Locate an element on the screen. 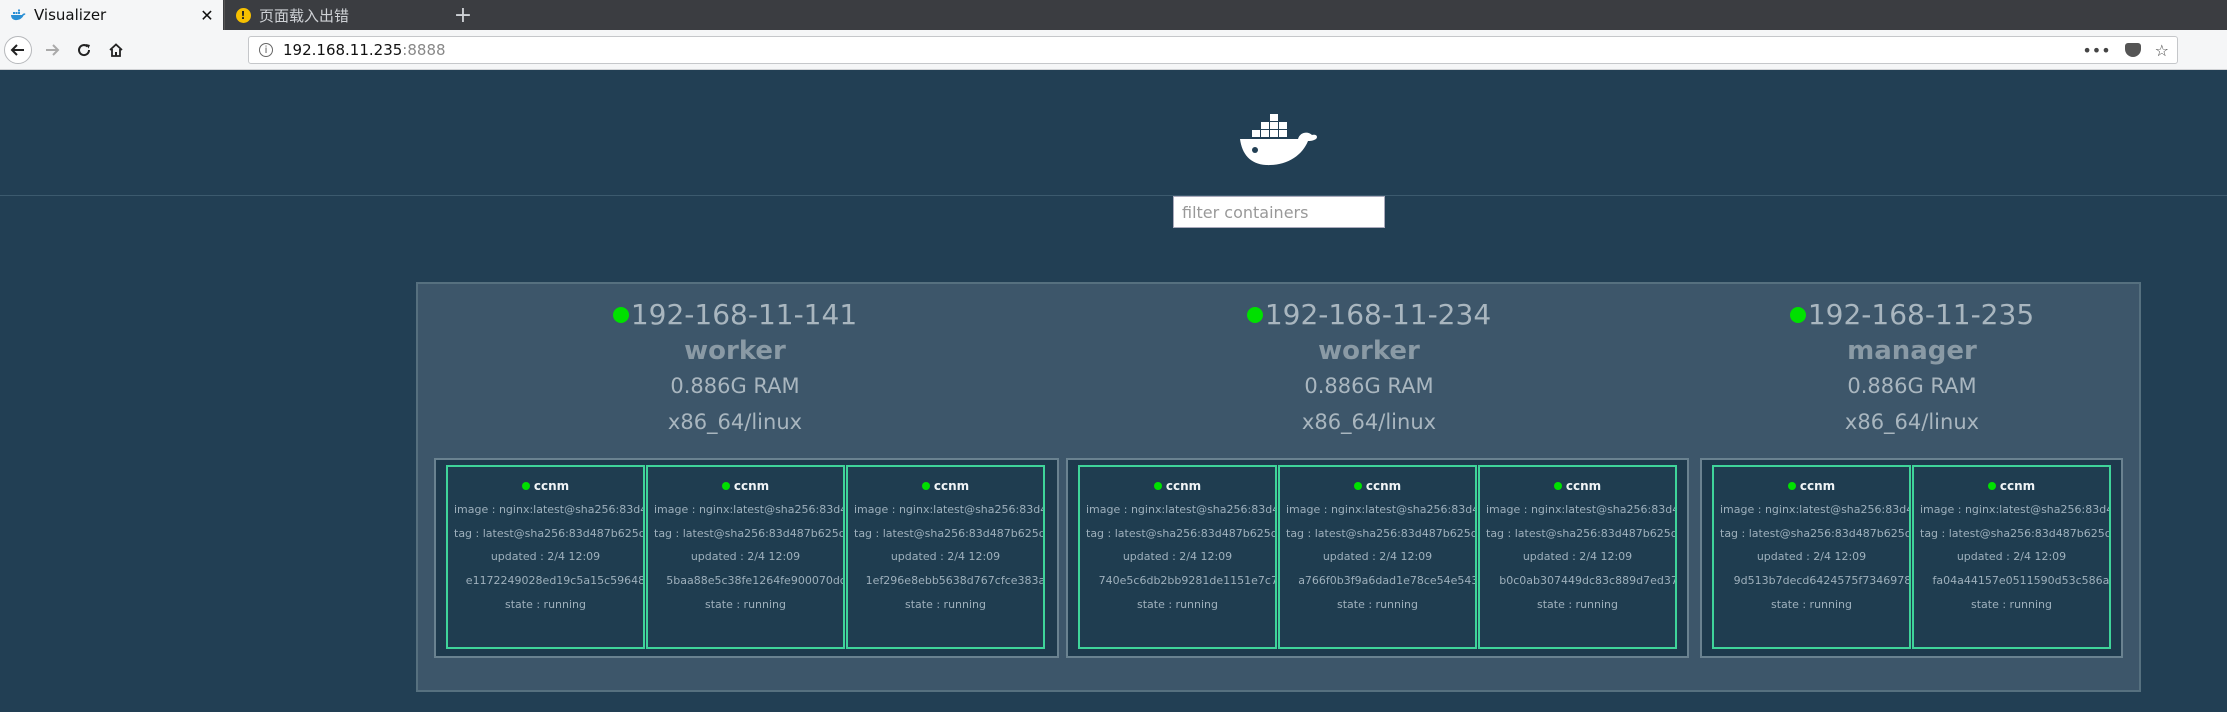 This screenshot has width=2227, height=712. url-host: 192.168.11.235 is located at coordinates (343, 50).